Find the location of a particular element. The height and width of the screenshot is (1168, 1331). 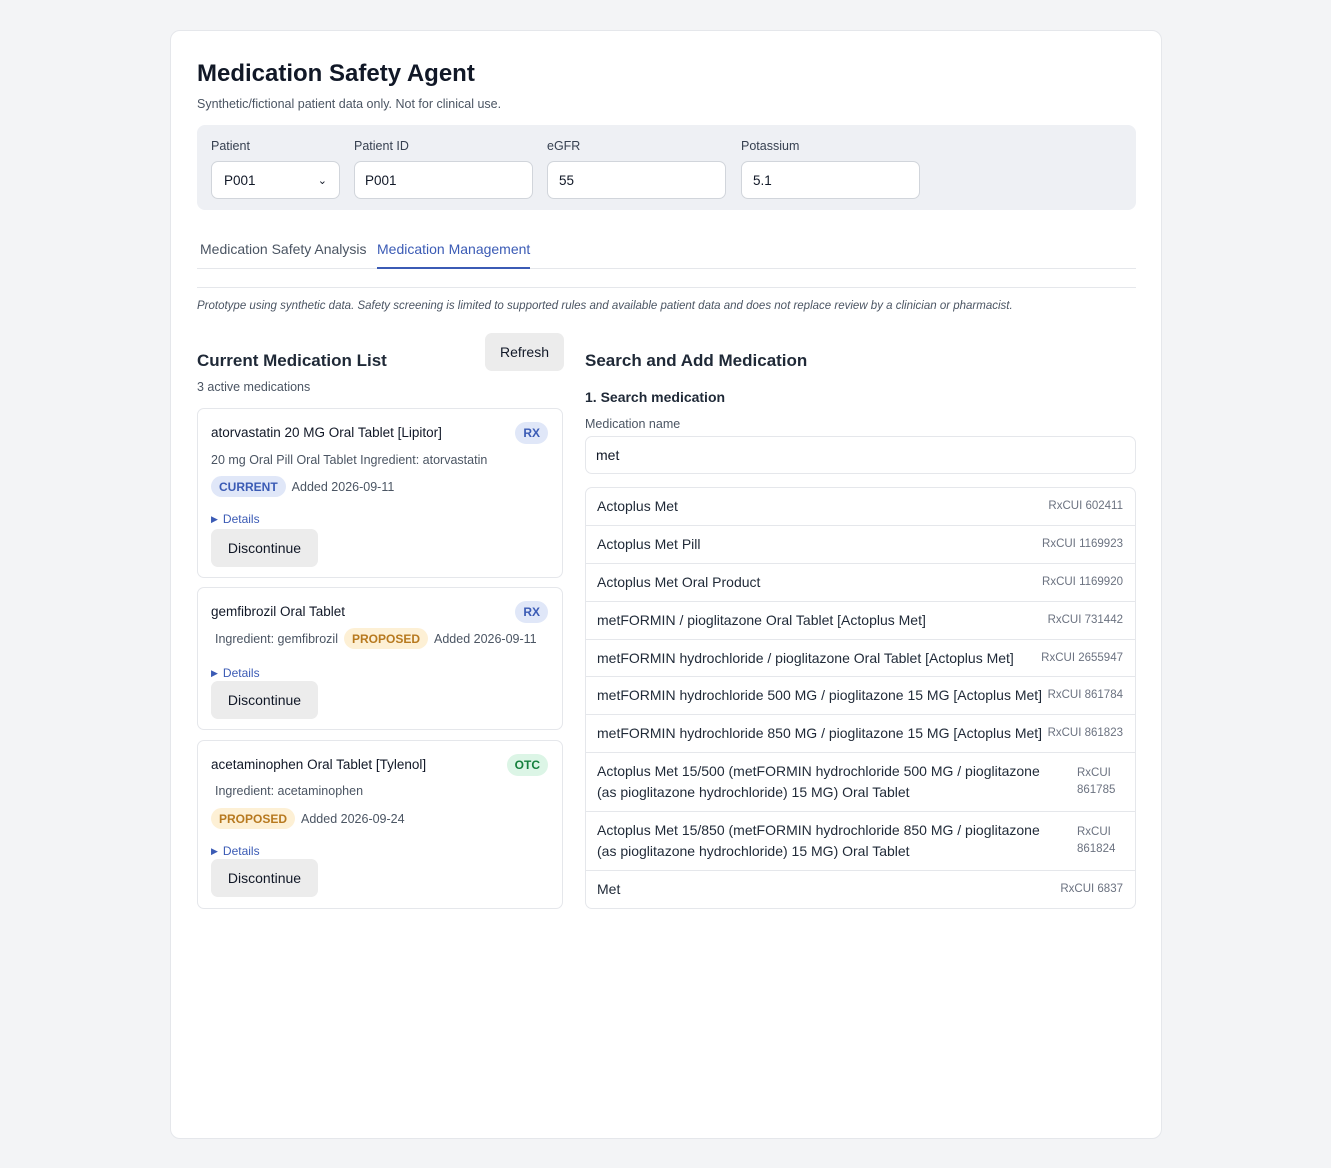

patient-field: Patient P001 ⌄ is located at coordinates (275, 169).